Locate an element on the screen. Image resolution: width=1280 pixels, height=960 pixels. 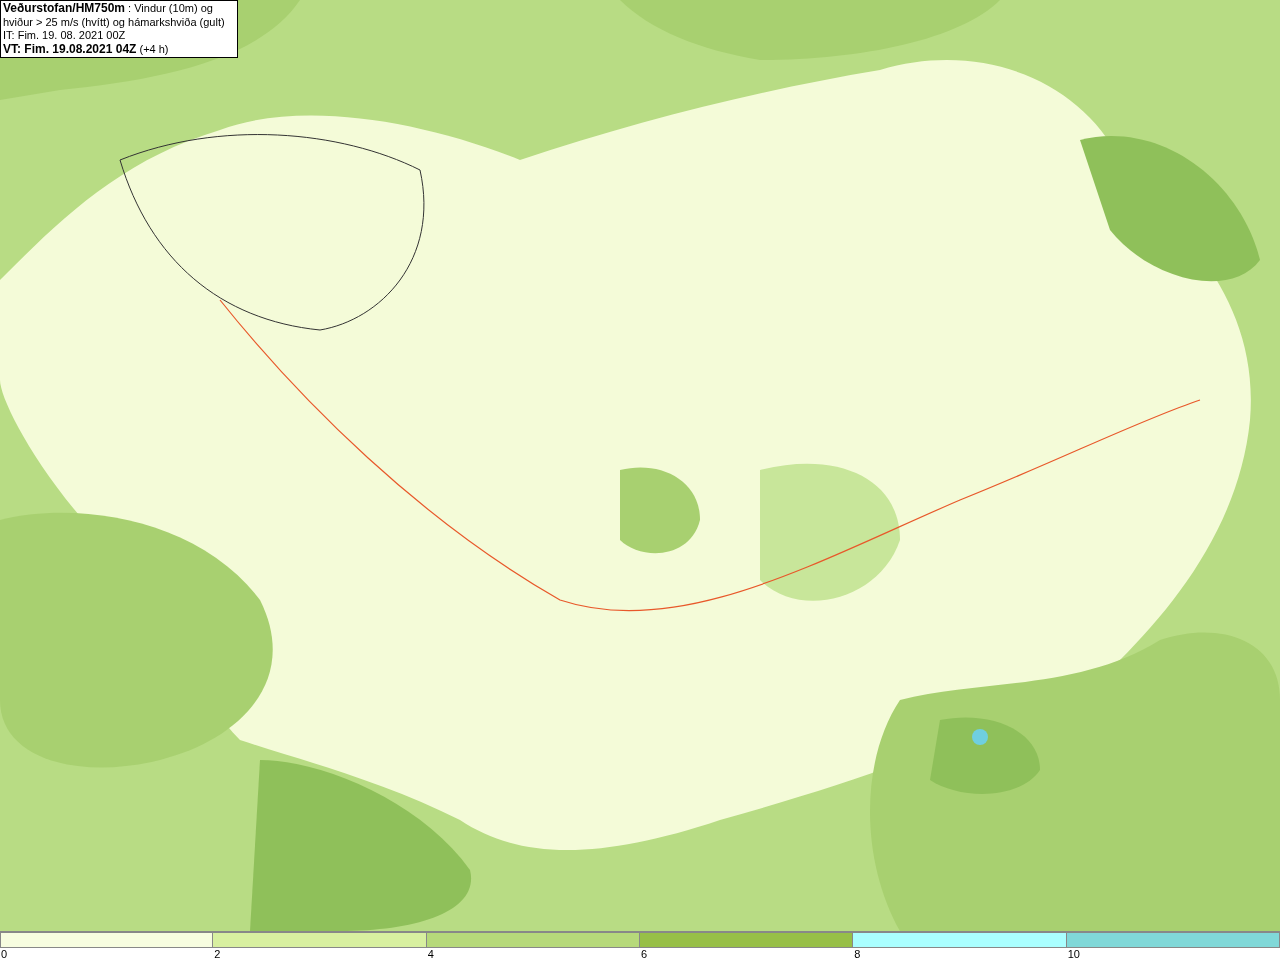
legend-label: 6 is located at coordinates (644, 954).